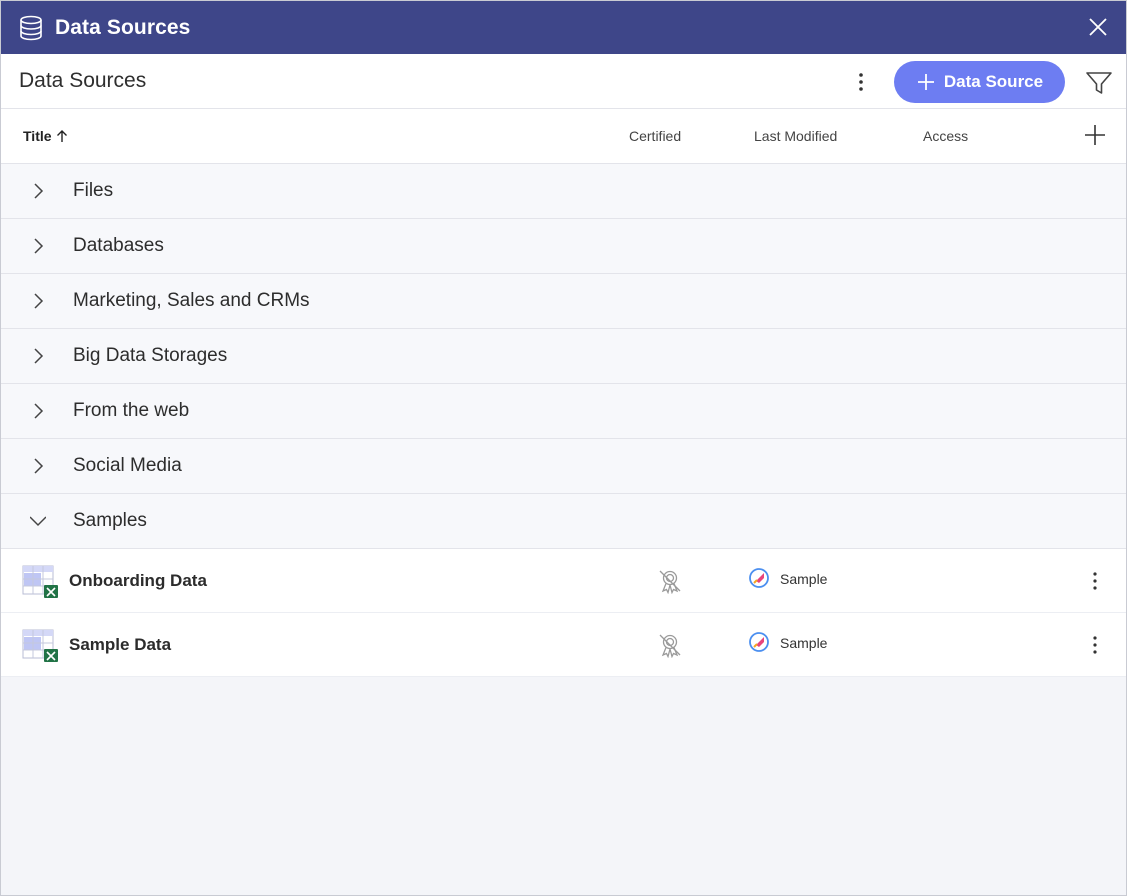 Image resolution: width=1127 pixels, height=896 pixels. Describe the element at coordinates (31, 28) in the screenshot. I see `database-icon` at that location.